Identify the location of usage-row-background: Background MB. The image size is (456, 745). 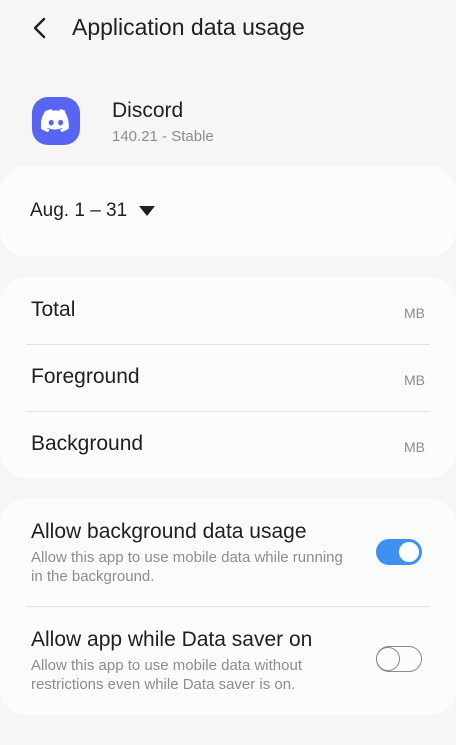
(228, 444).